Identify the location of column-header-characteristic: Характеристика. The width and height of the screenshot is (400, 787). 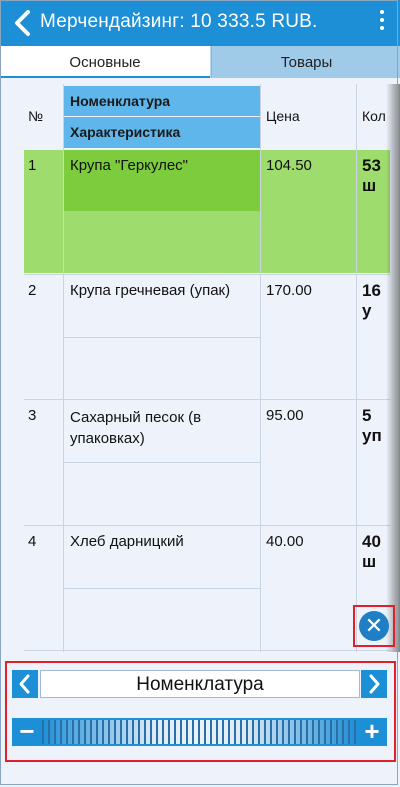
(162, 132).